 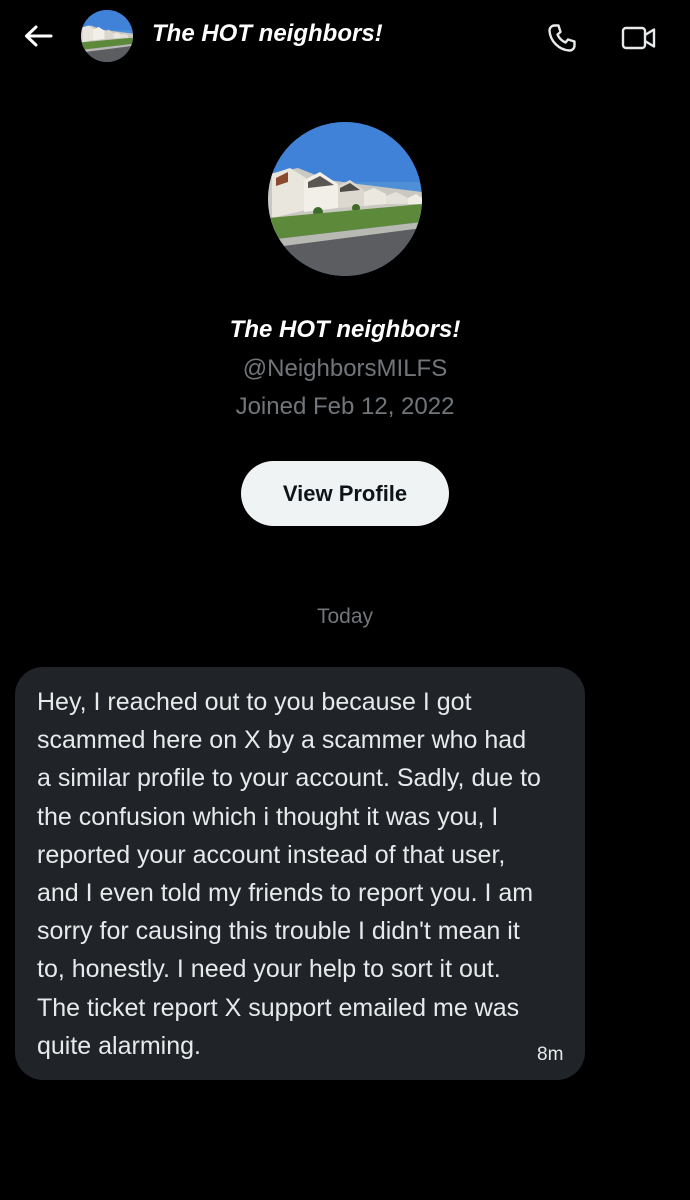 I want to click on arrow-left-icon, so click(x=39, y=36).